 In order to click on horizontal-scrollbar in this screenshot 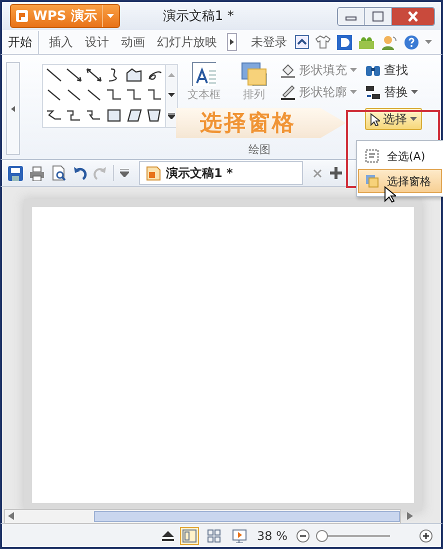, I will do `click(202, 516)`.